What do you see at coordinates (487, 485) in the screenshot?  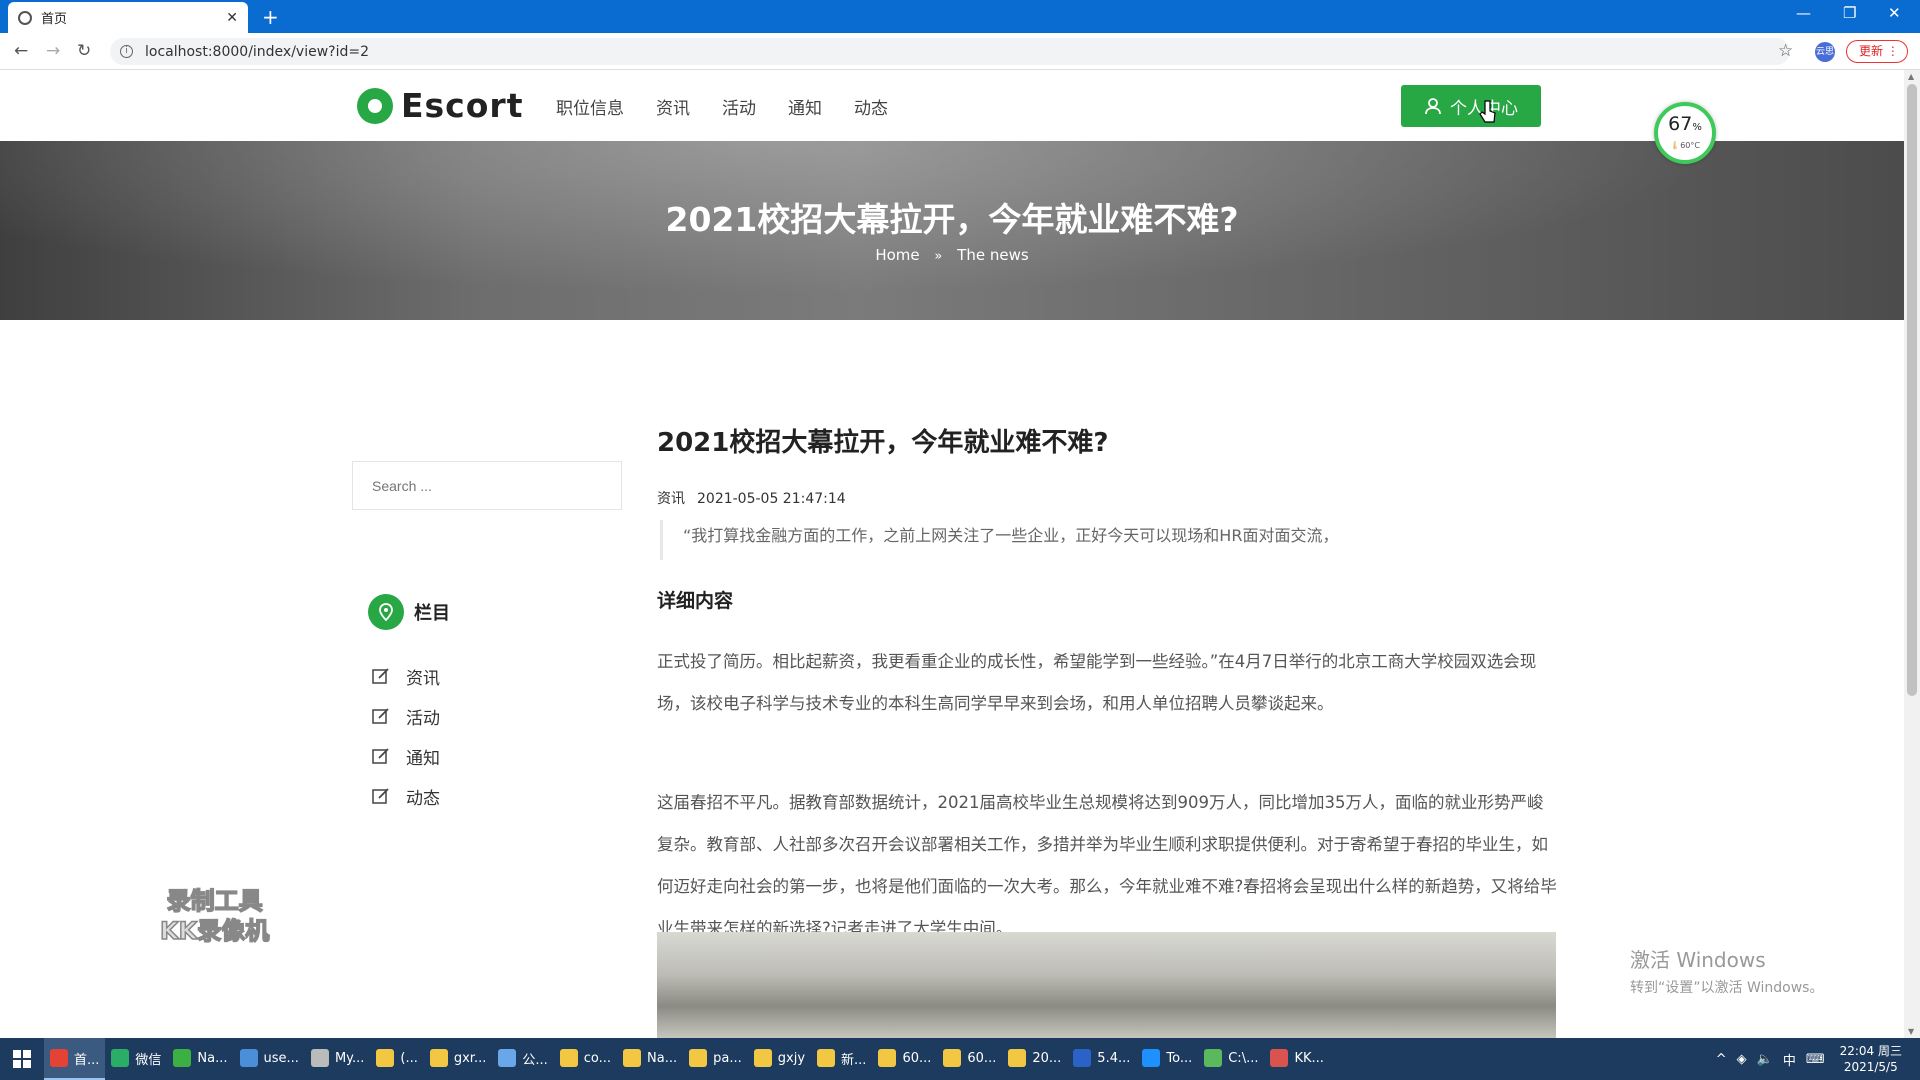 I see `sidebar-search-input` at bounding box center [487, 485].